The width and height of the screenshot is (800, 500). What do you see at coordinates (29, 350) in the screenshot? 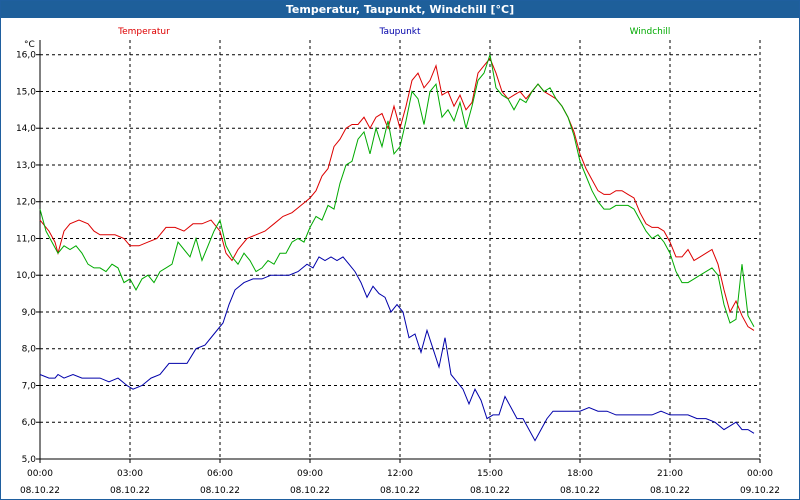
I see `y-tick-label: 8,0` at bounding box center [29, 350].